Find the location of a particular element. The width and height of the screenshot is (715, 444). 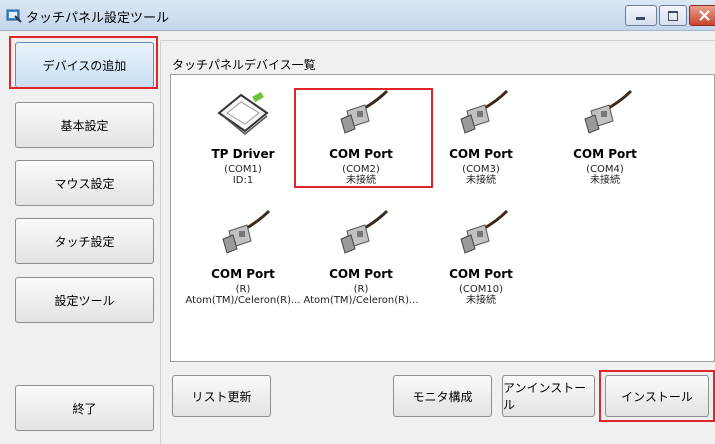

device-item-com3: COM Port (COM3) 未接続 is located at coordinates (481, 134).